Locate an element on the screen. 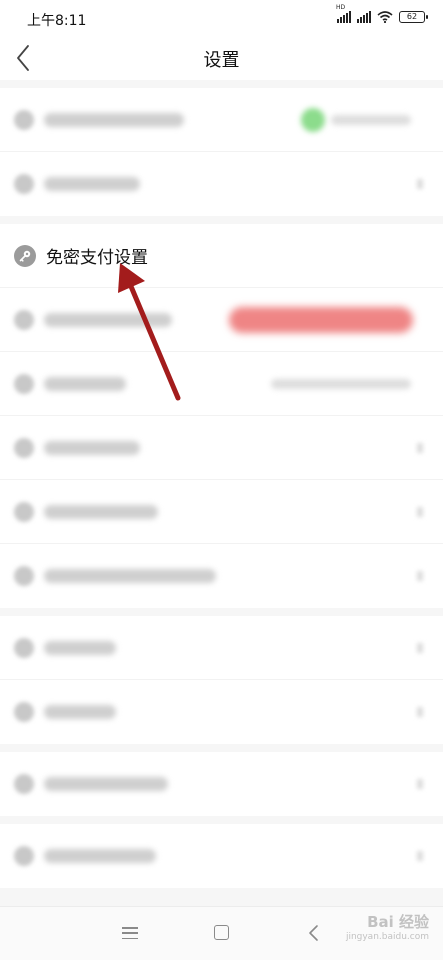 Image resolution: width=443 pixels, height=960 pixels. home-button is located at coordinates (221, 932).